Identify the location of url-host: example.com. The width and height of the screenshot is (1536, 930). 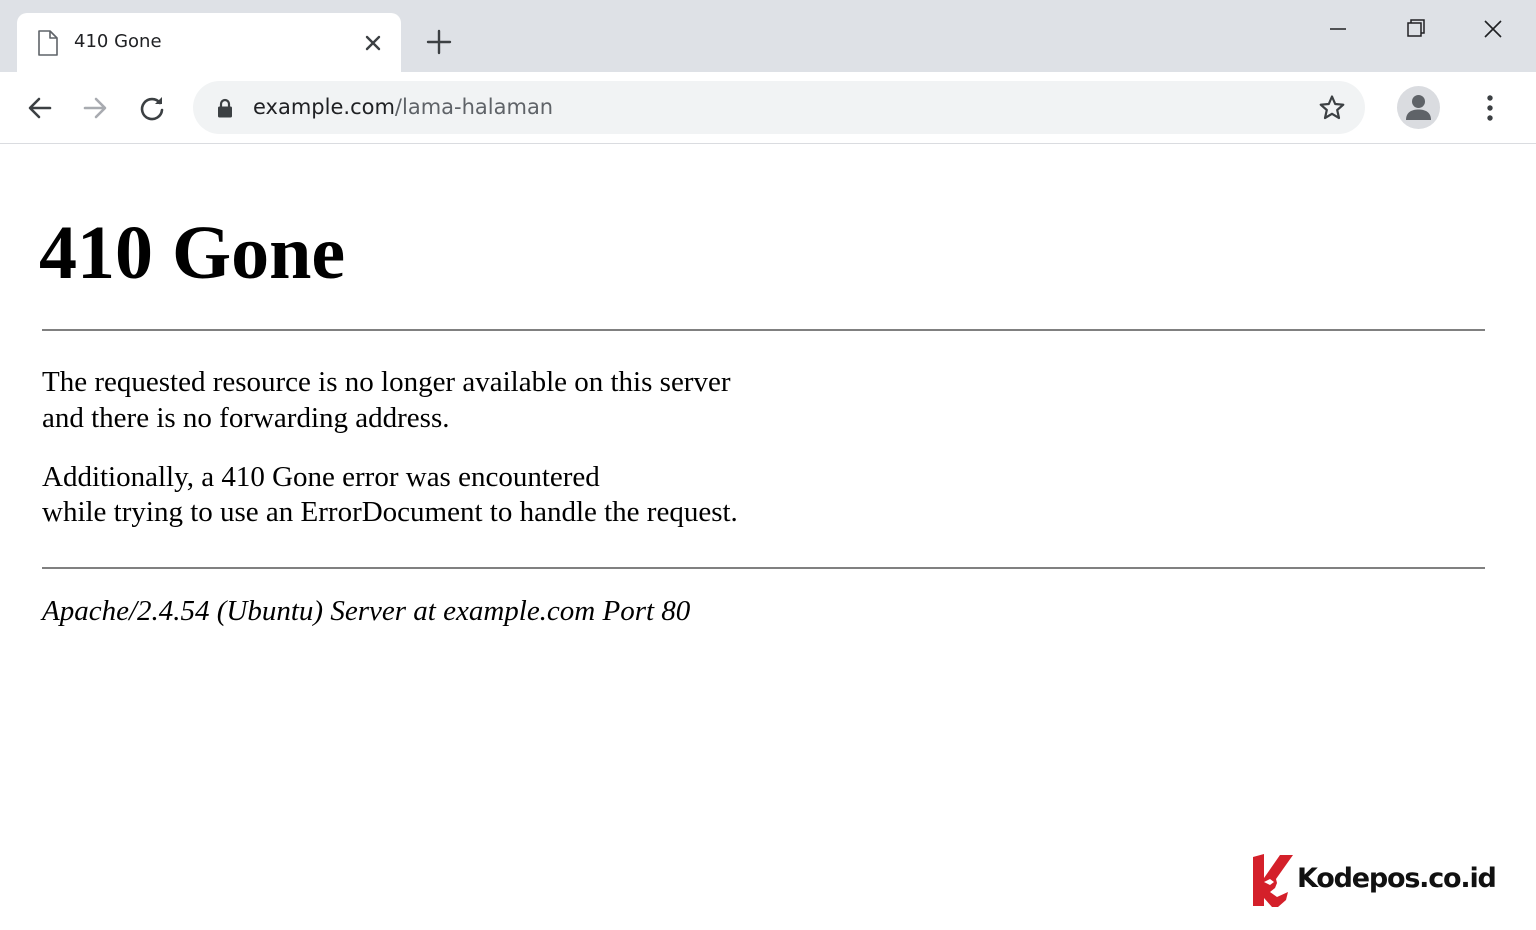
(324, 107).